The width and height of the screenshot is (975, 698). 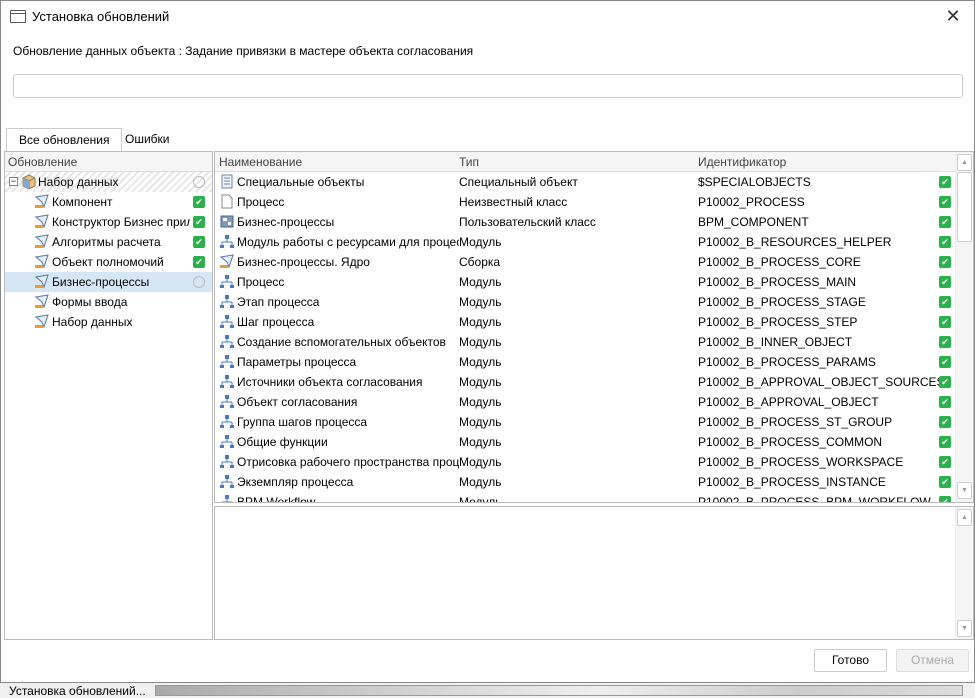 I want to click on object-id: P10002_B_PROCESS_COMMON, so click(x=790, y=442).